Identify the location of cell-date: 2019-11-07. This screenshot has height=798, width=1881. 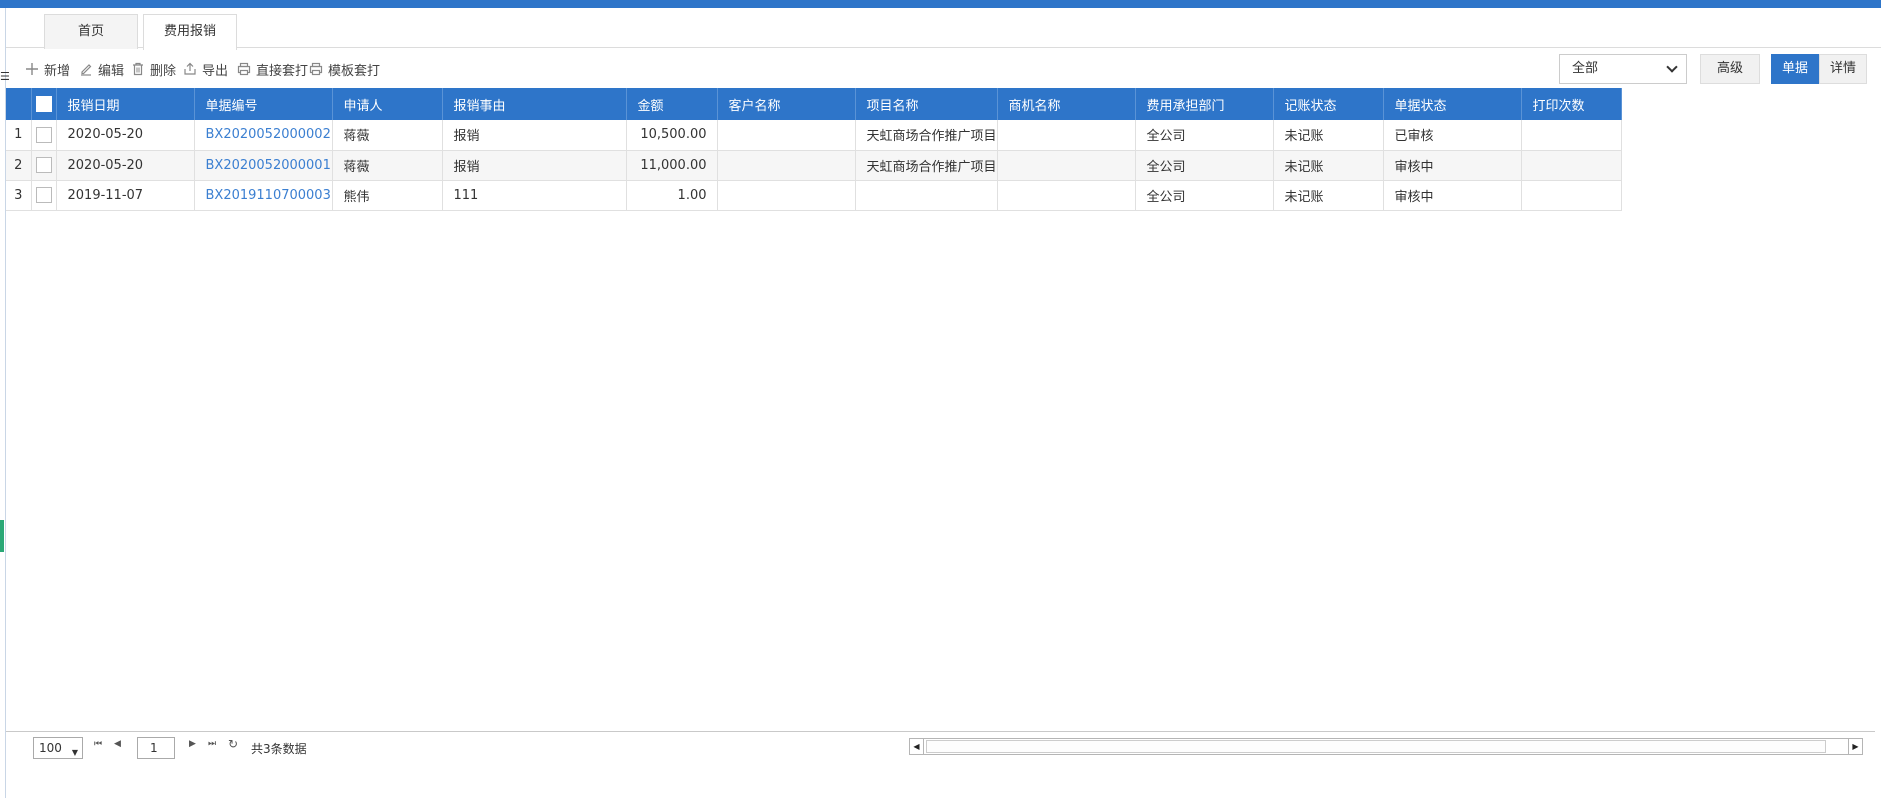
(125, 195).